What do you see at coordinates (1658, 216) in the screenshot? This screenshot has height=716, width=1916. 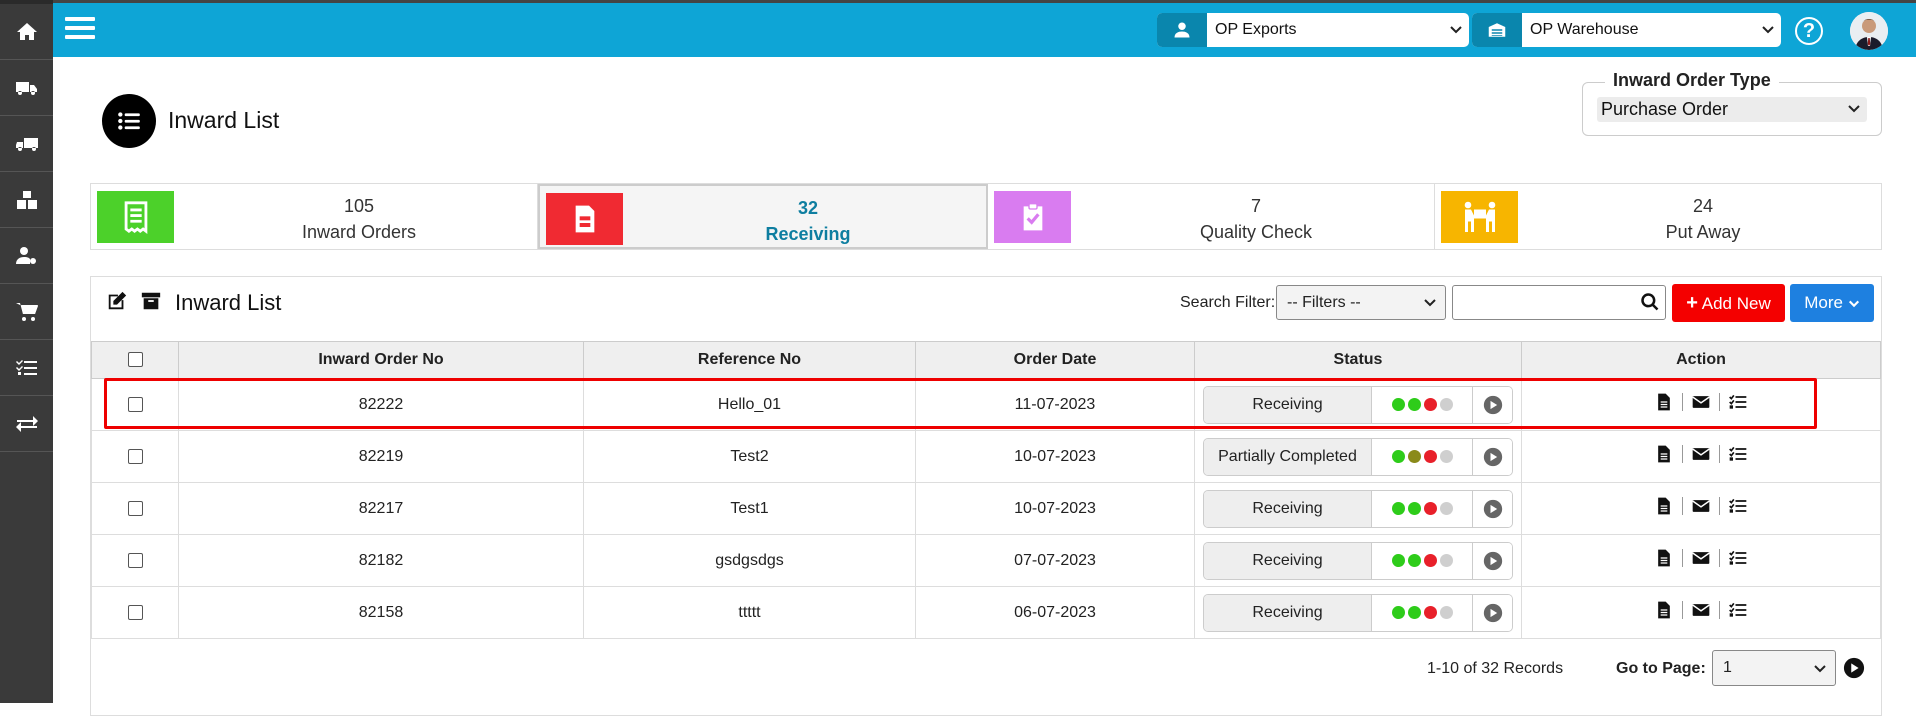 I see `stat-put-away: 24 Put Away` at bounding box center [1658, 216].